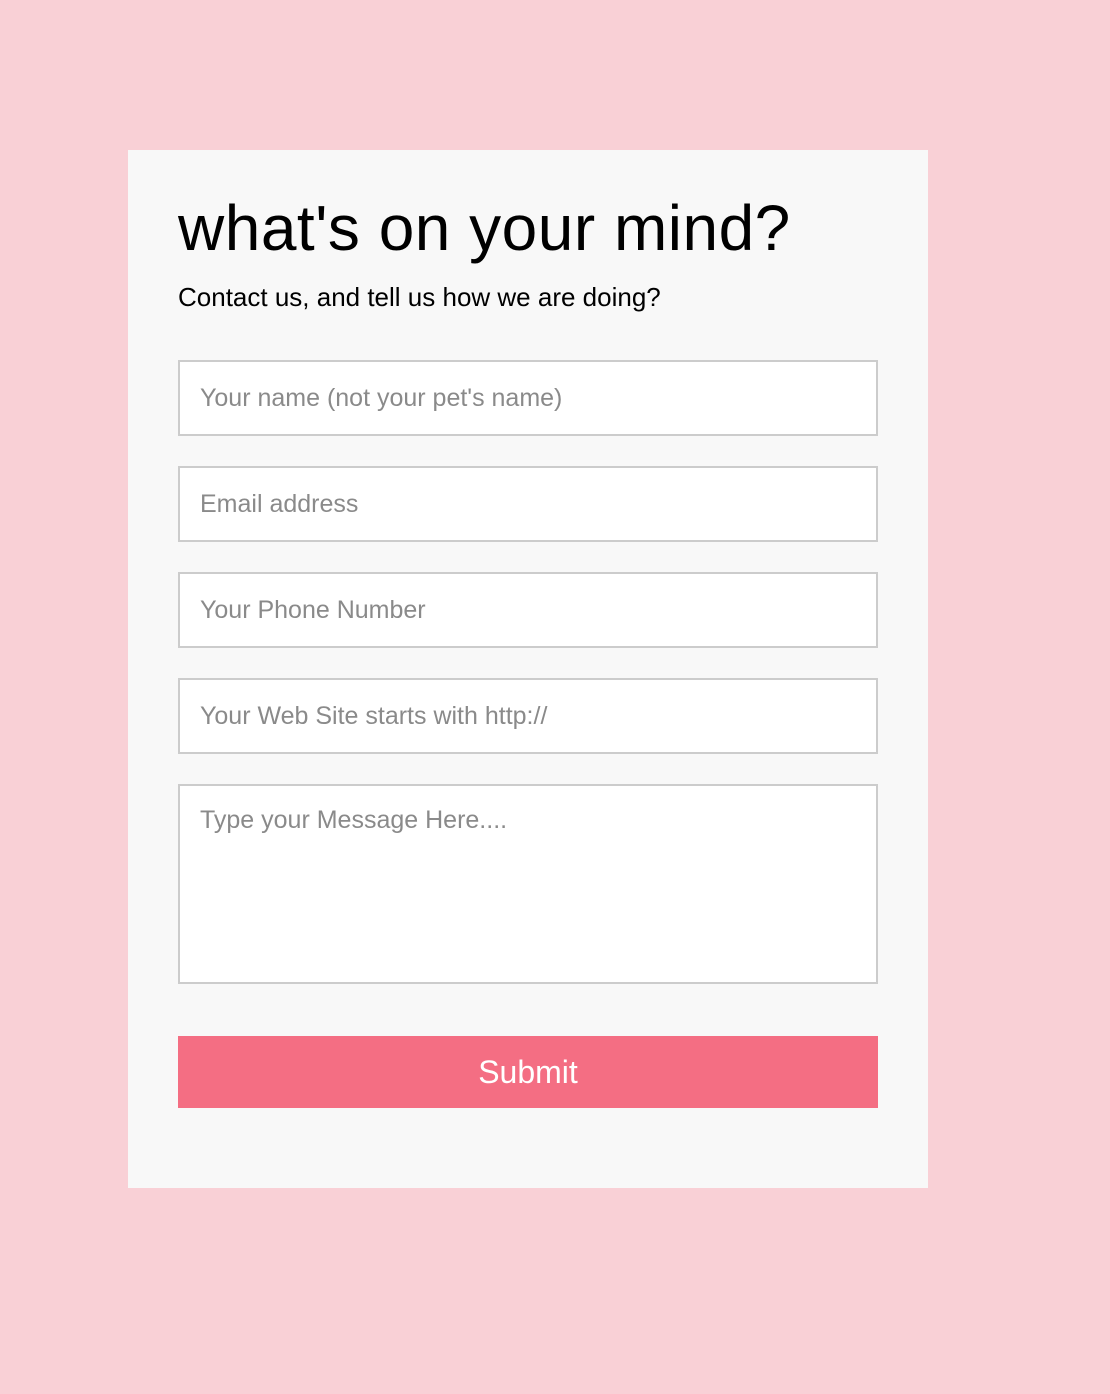 The height and width of the screenshot is (1394, 1110). Describe the element at coordinates (528, 398) in the screenshot. I see `name-input` at that location.